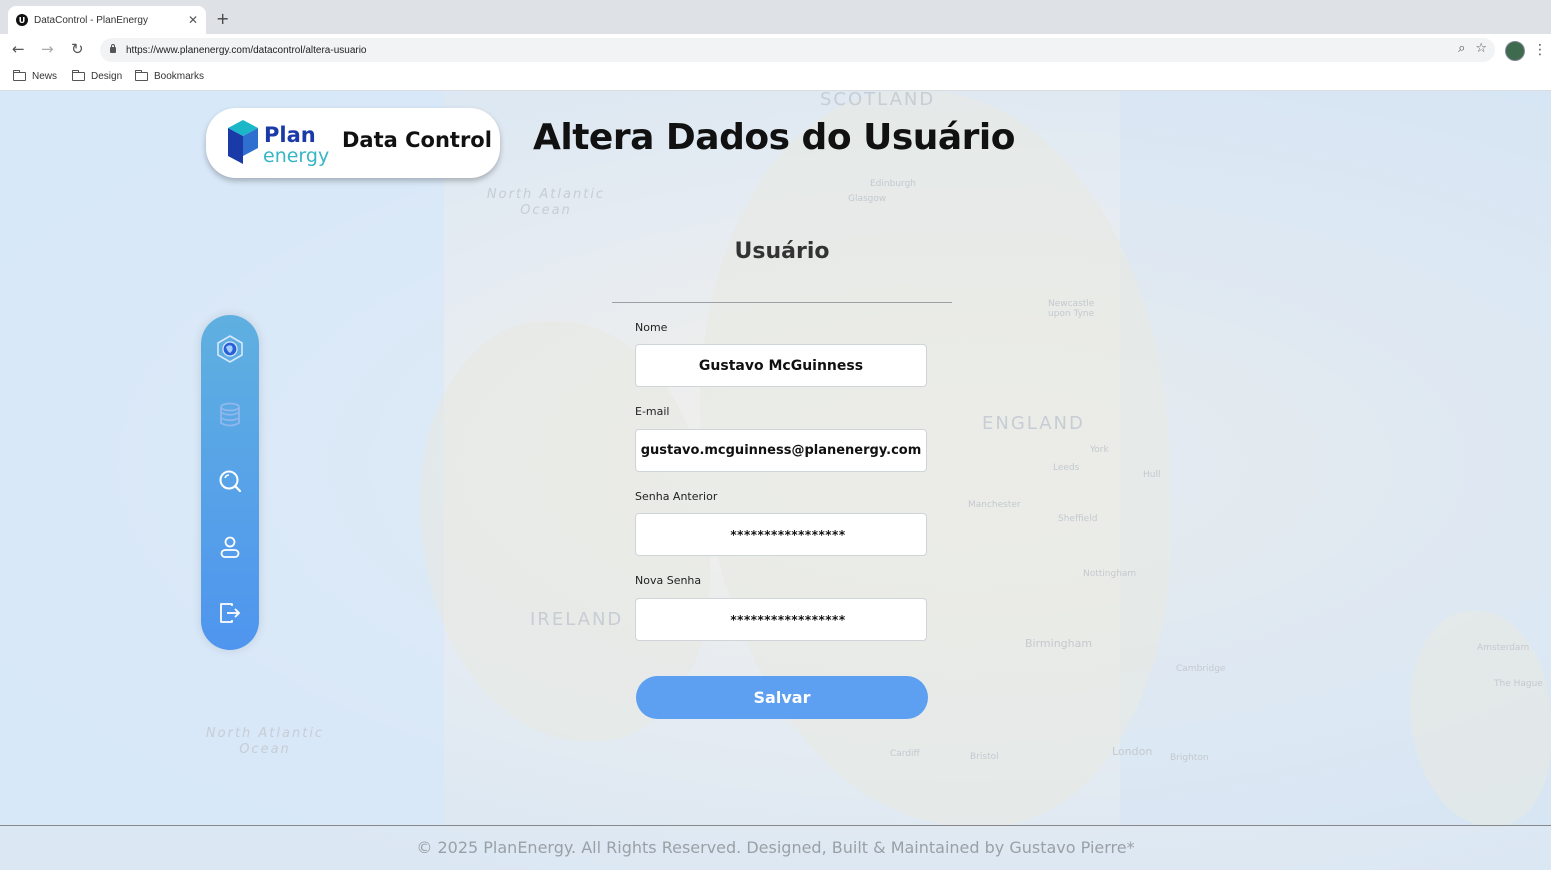 The width and height of the screenshot is (1551, 870). What do you see at coordinates (22, 20) in the screenshot?
I see `tab-favicon-icon: U` at bounding box center [22, 20].